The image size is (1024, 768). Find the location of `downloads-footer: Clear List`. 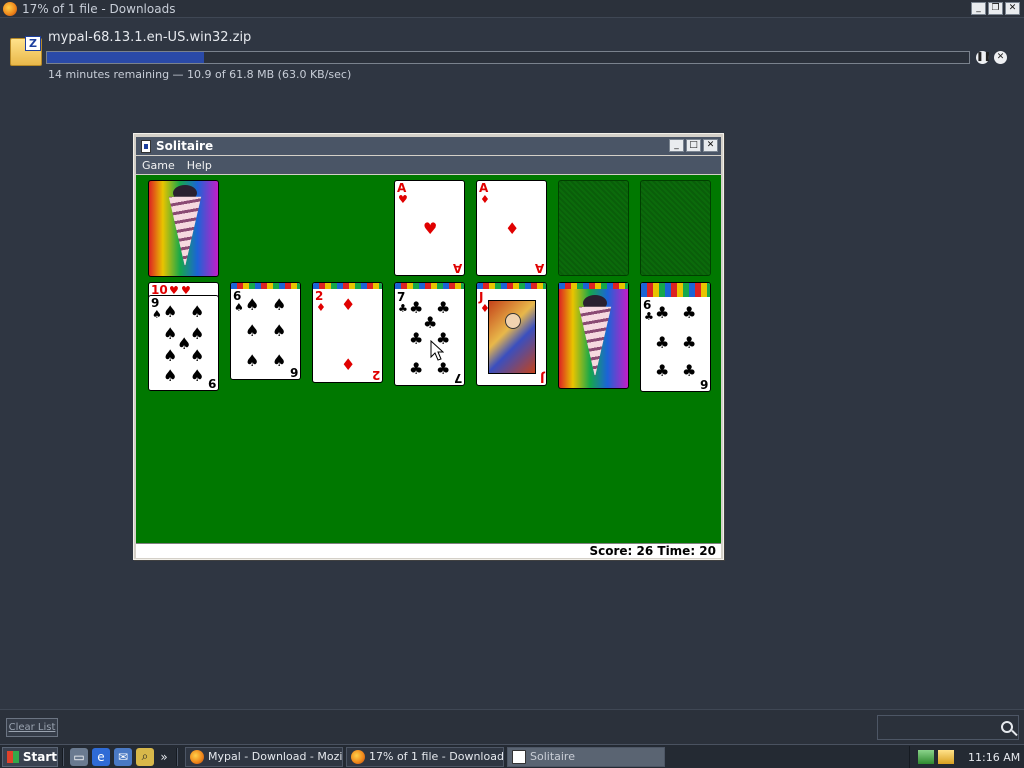

downloads-footer: Clear List is located at coordinates (512, 726).